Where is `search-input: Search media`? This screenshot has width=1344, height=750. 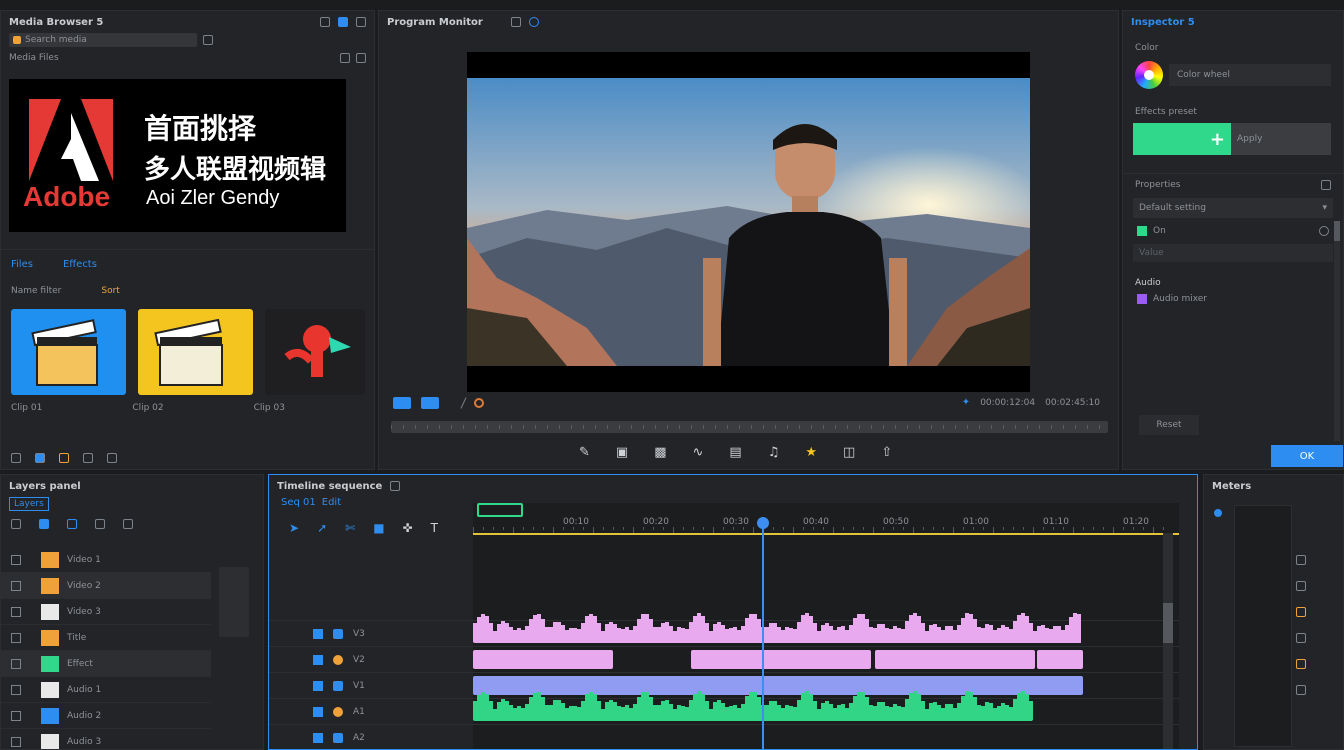
search-input: Search media is located at coordinates (103, 40).